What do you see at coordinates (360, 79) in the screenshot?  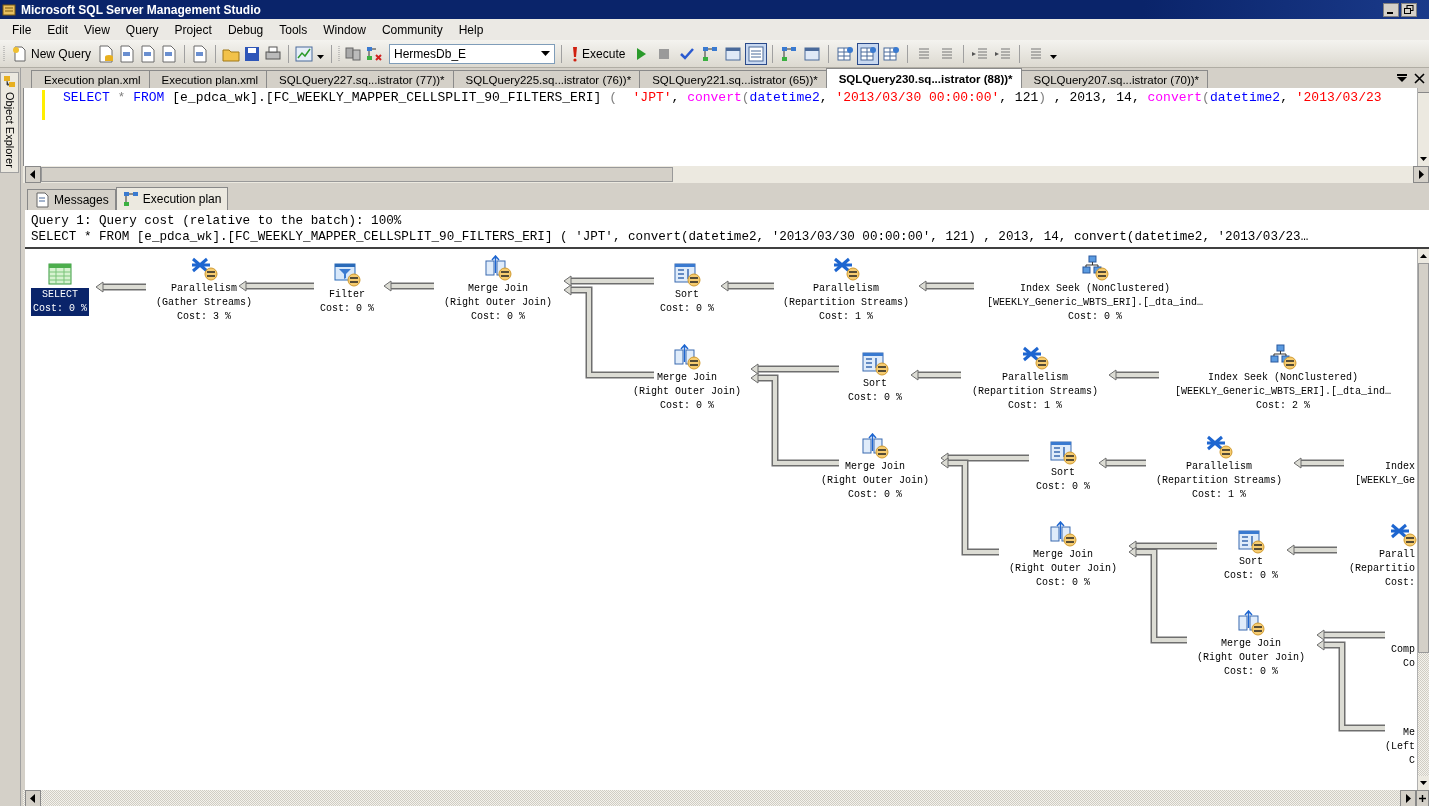 I see `document-tab: SQLQuery227.sq...istrator (77))*` at bounding box center [360, 79].